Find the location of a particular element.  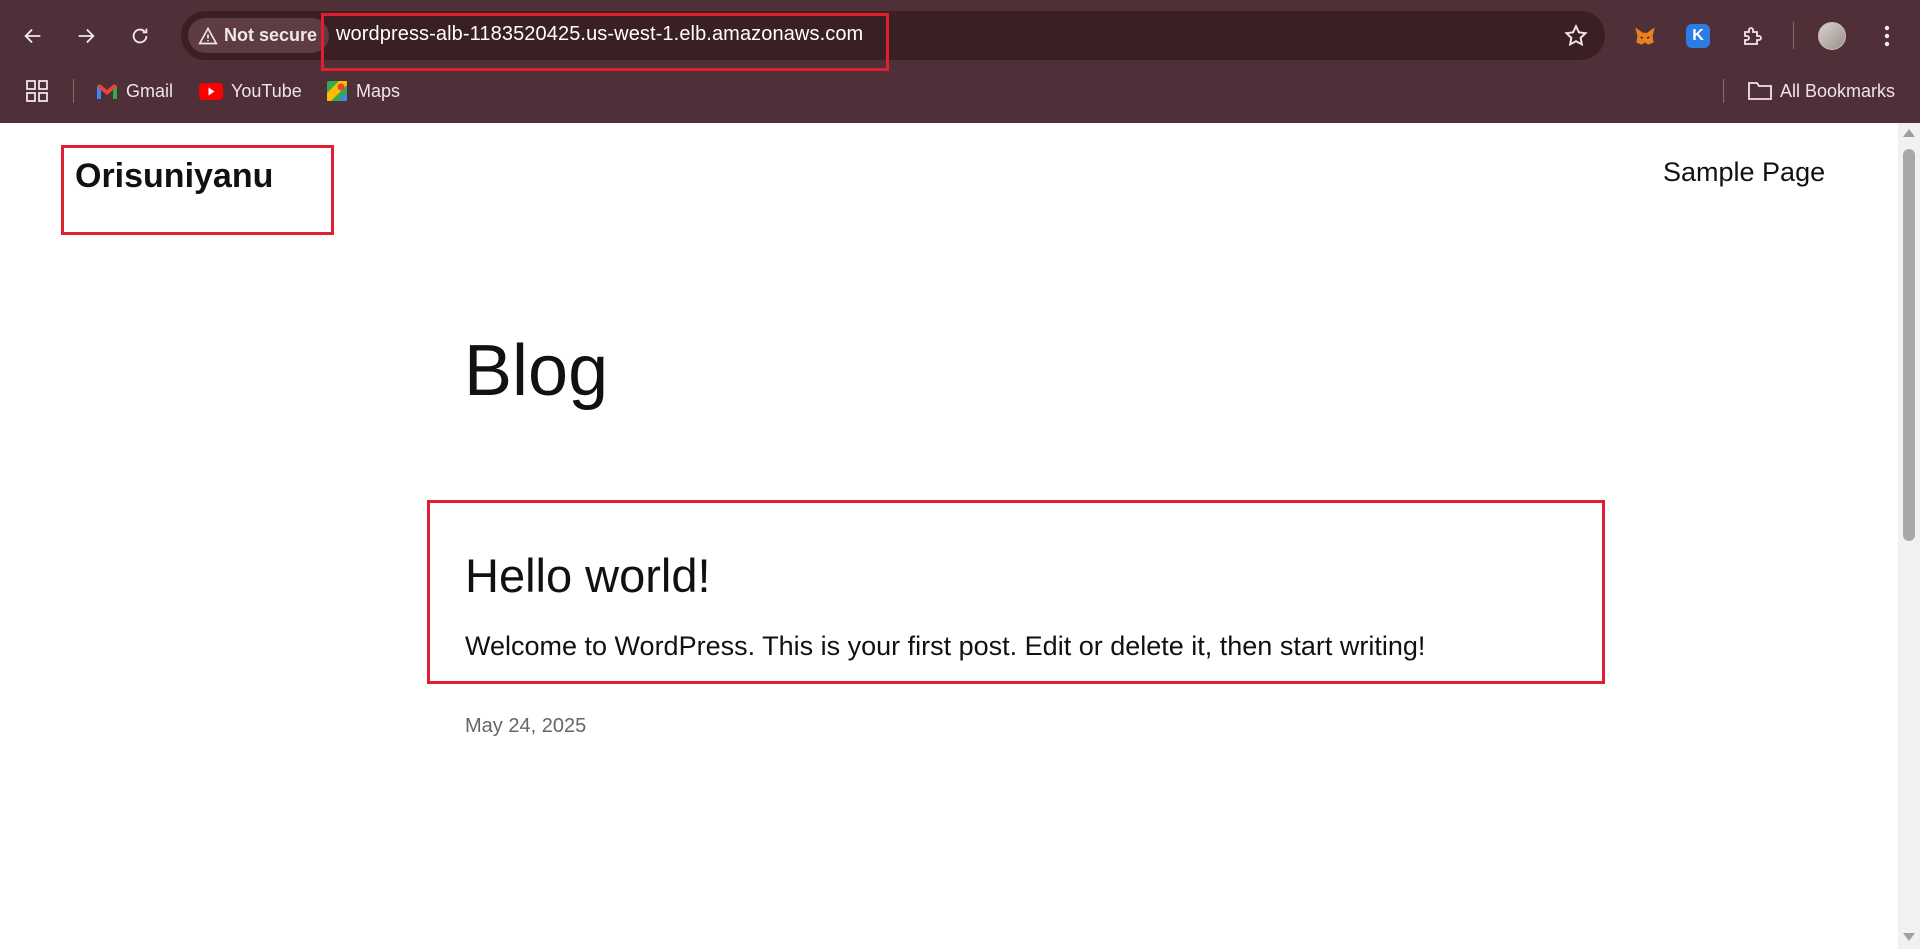

all-bookmarks-button: All Bookmarks is located at coordinates (1821, 91).